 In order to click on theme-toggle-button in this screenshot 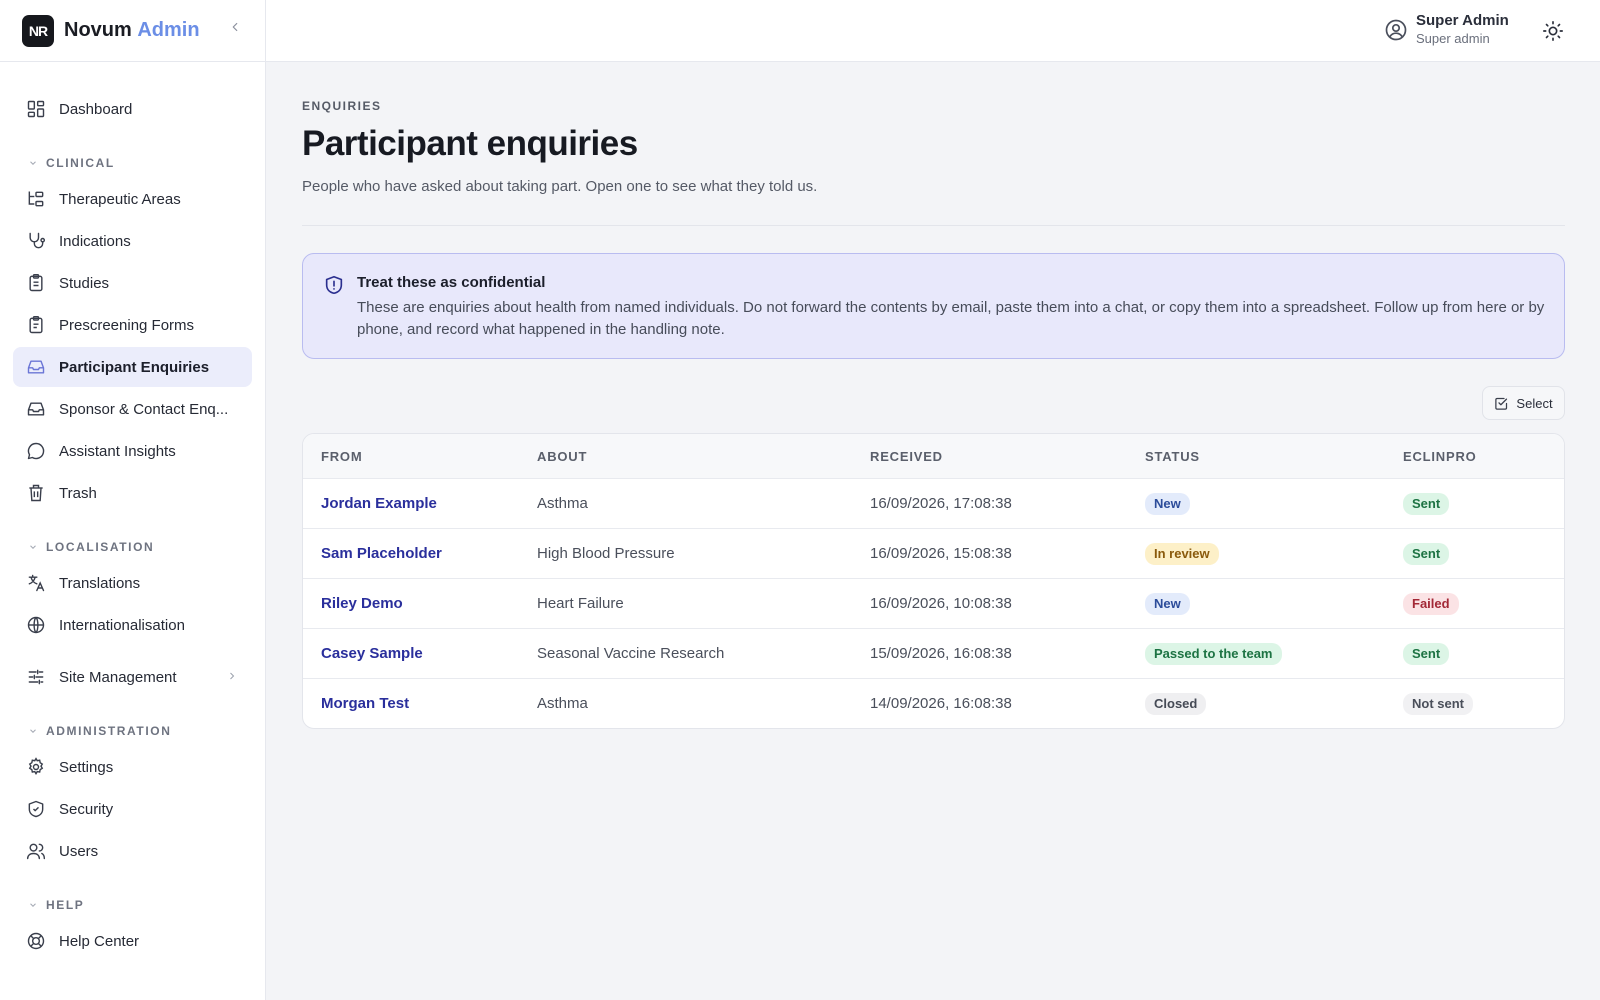, I will do `click(1553, 31)`.